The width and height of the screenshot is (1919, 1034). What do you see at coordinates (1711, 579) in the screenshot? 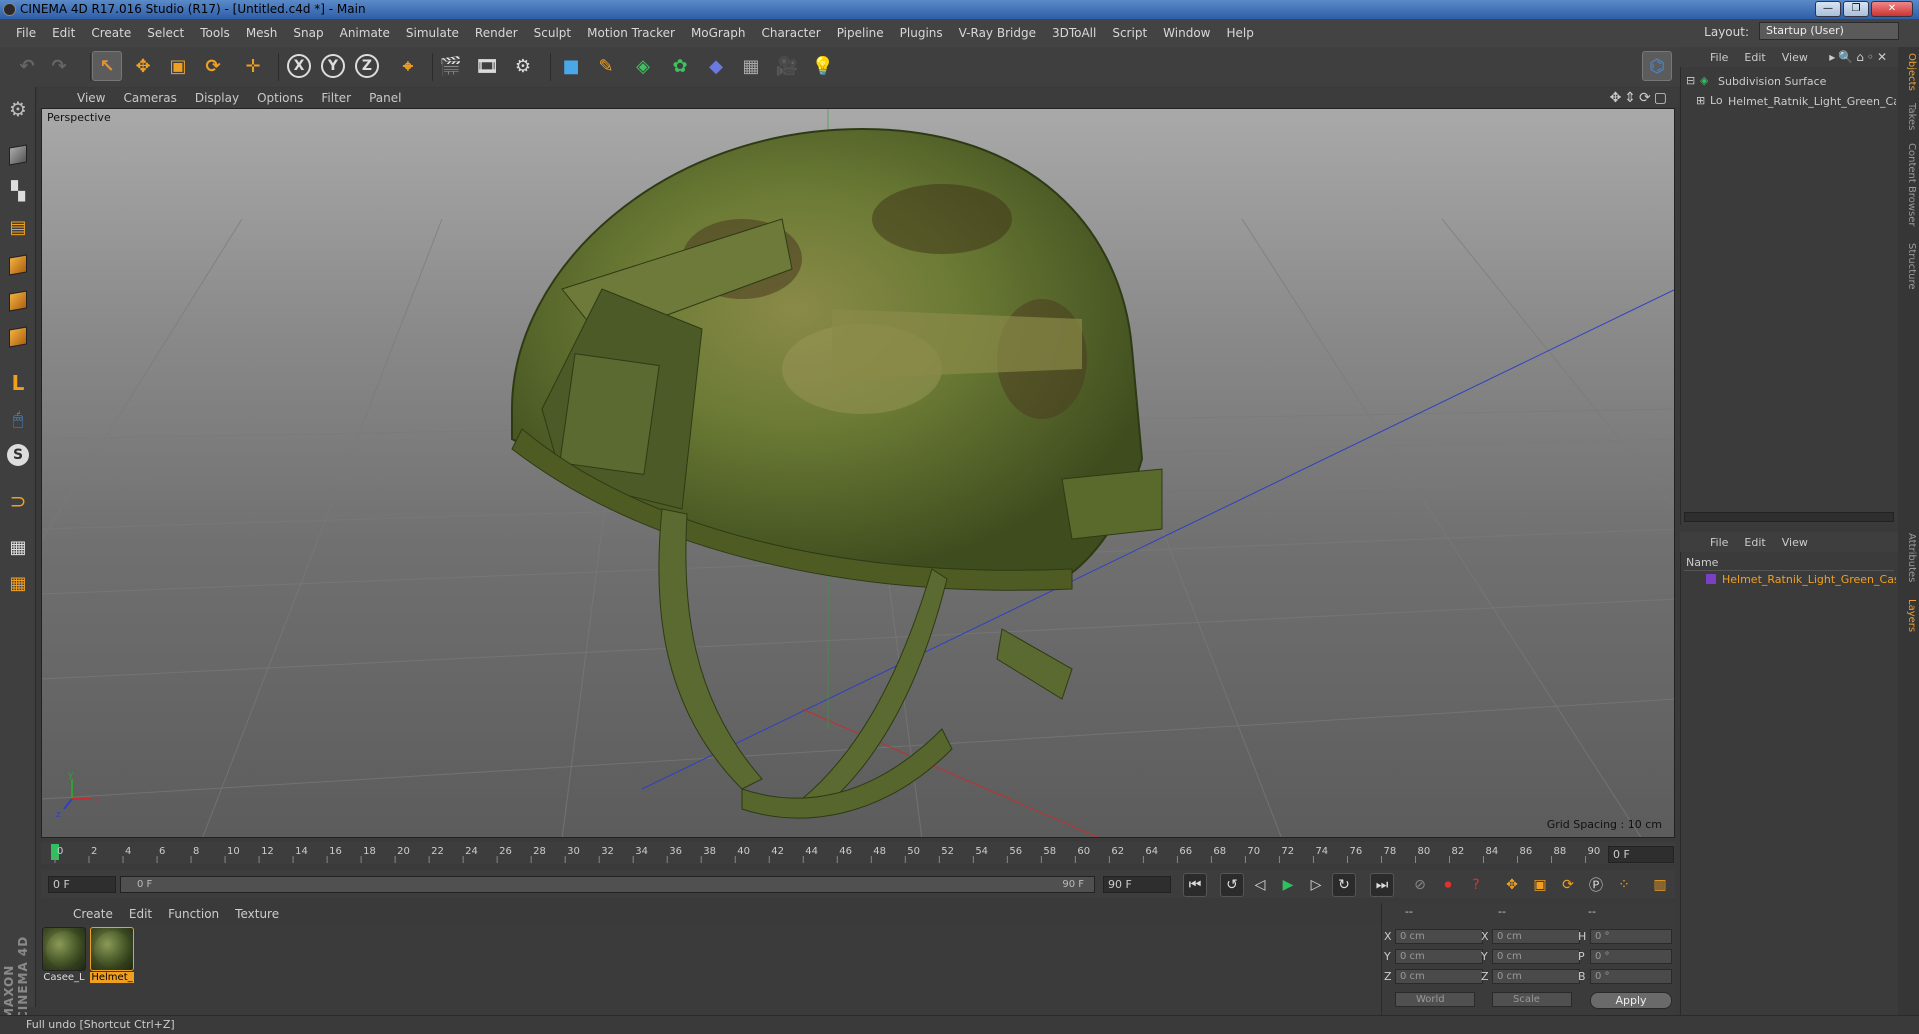
I see `layer-color-swatch` at bounding box center [1711, 579].